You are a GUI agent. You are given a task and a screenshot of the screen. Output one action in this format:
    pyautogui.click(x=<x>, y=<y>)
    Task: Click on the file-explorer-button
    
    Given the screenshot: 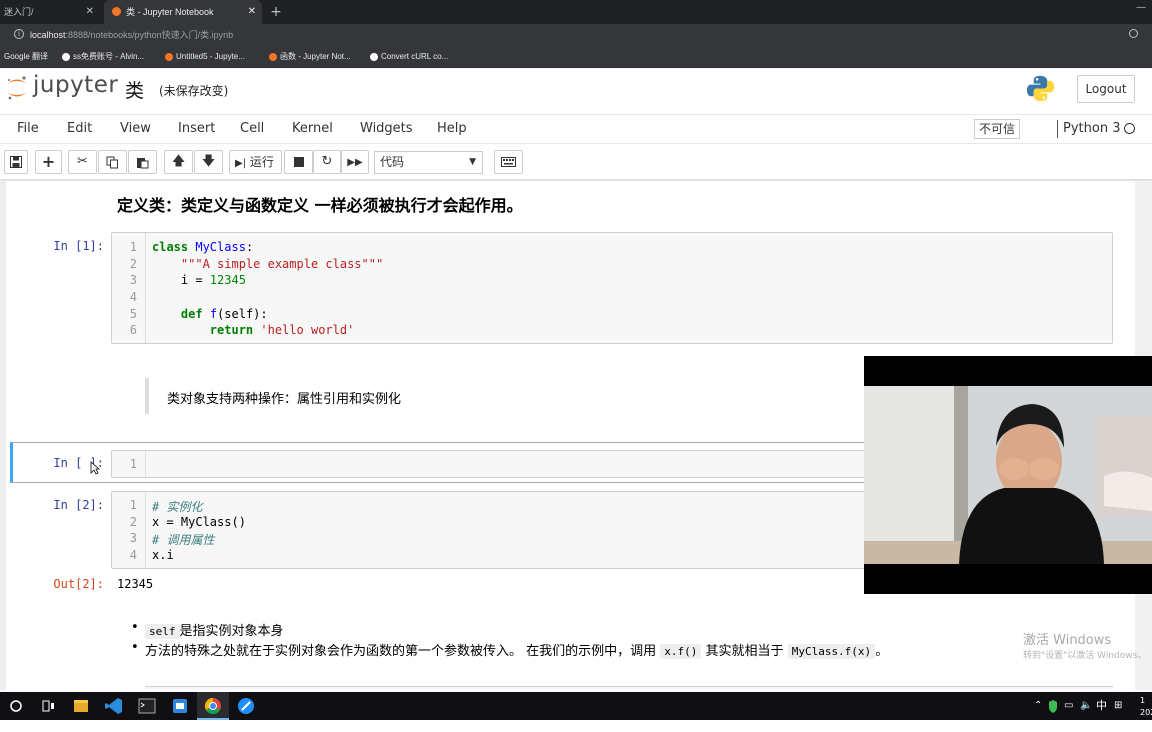 What is the action you would take?
    pyautogui.click(x=81, y=706)
    